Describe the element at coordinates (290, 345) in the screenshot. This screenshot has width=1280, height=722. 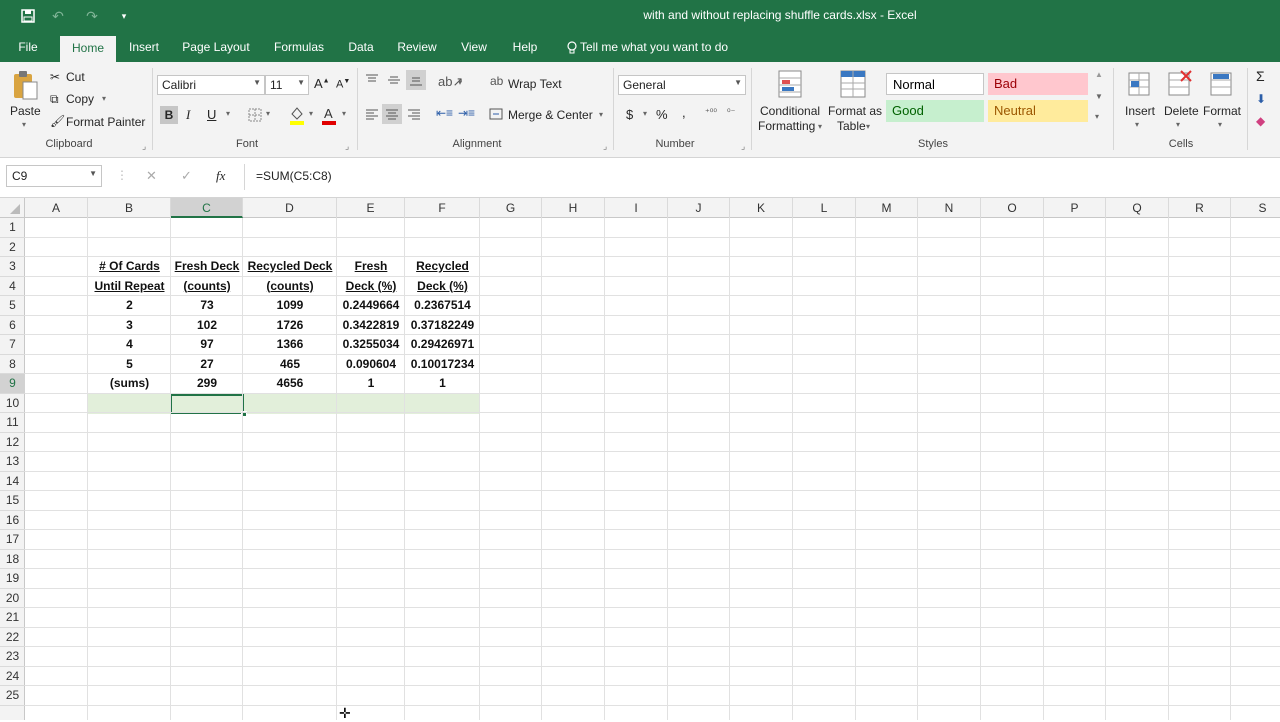
I see `cell-d7: 1366` at that location.